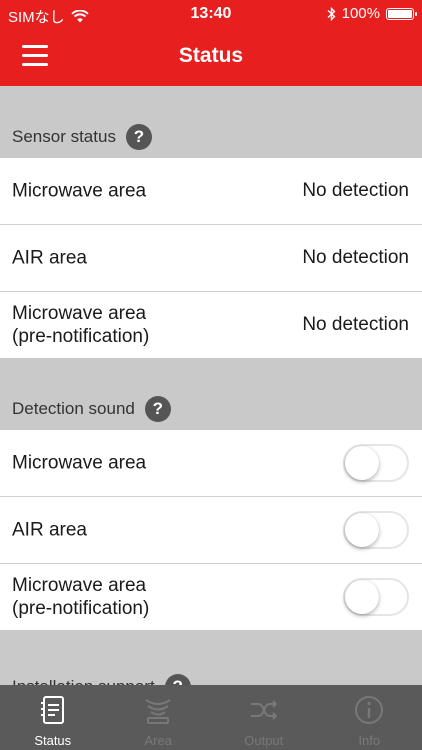  I want to click on section-title: Detection sound, so click(73, 408).